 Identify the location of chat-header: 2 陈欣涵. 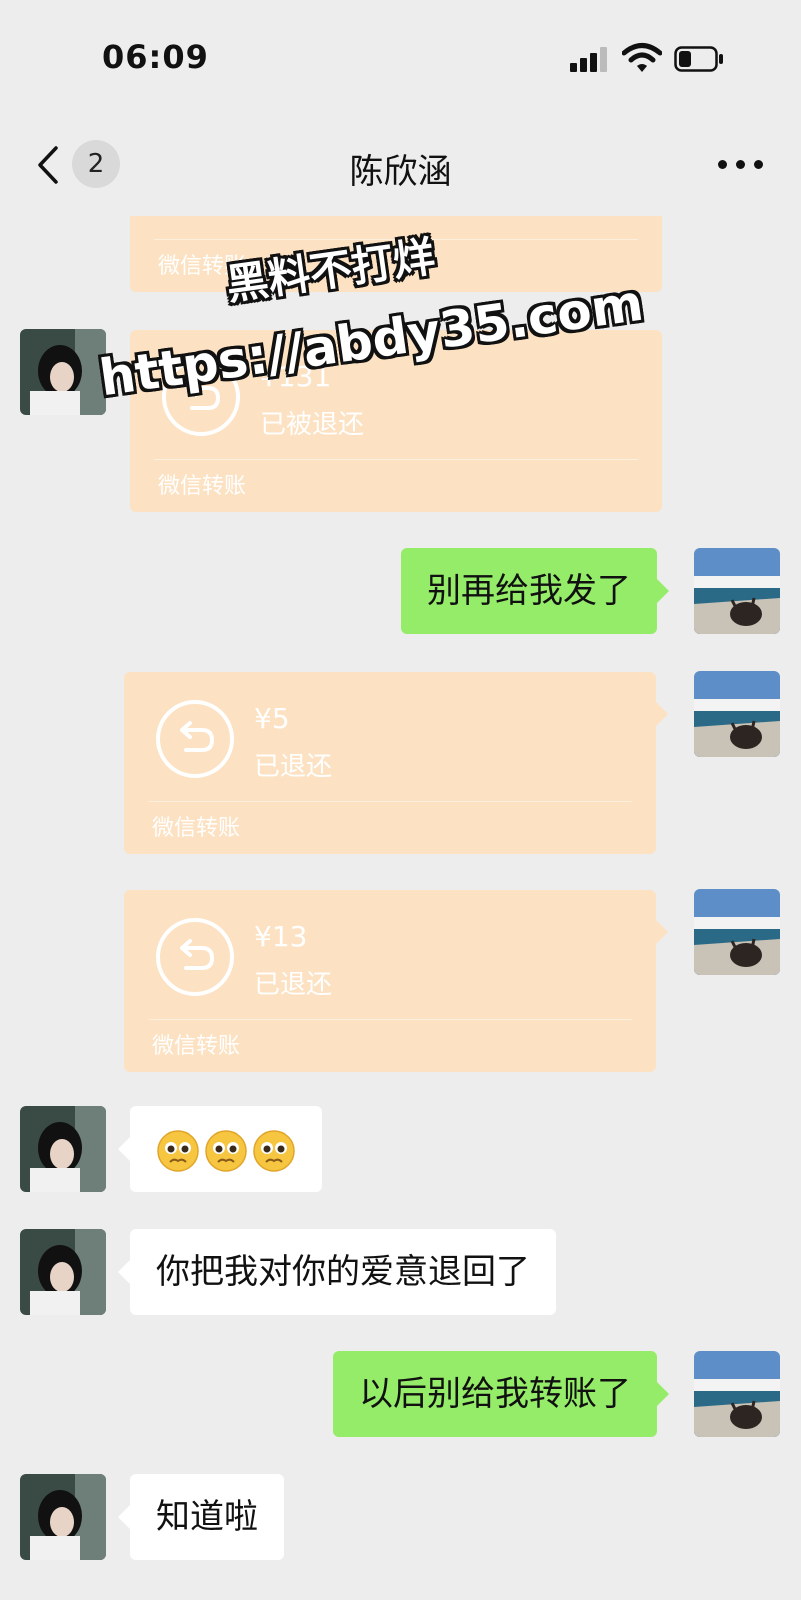
(400, 168).